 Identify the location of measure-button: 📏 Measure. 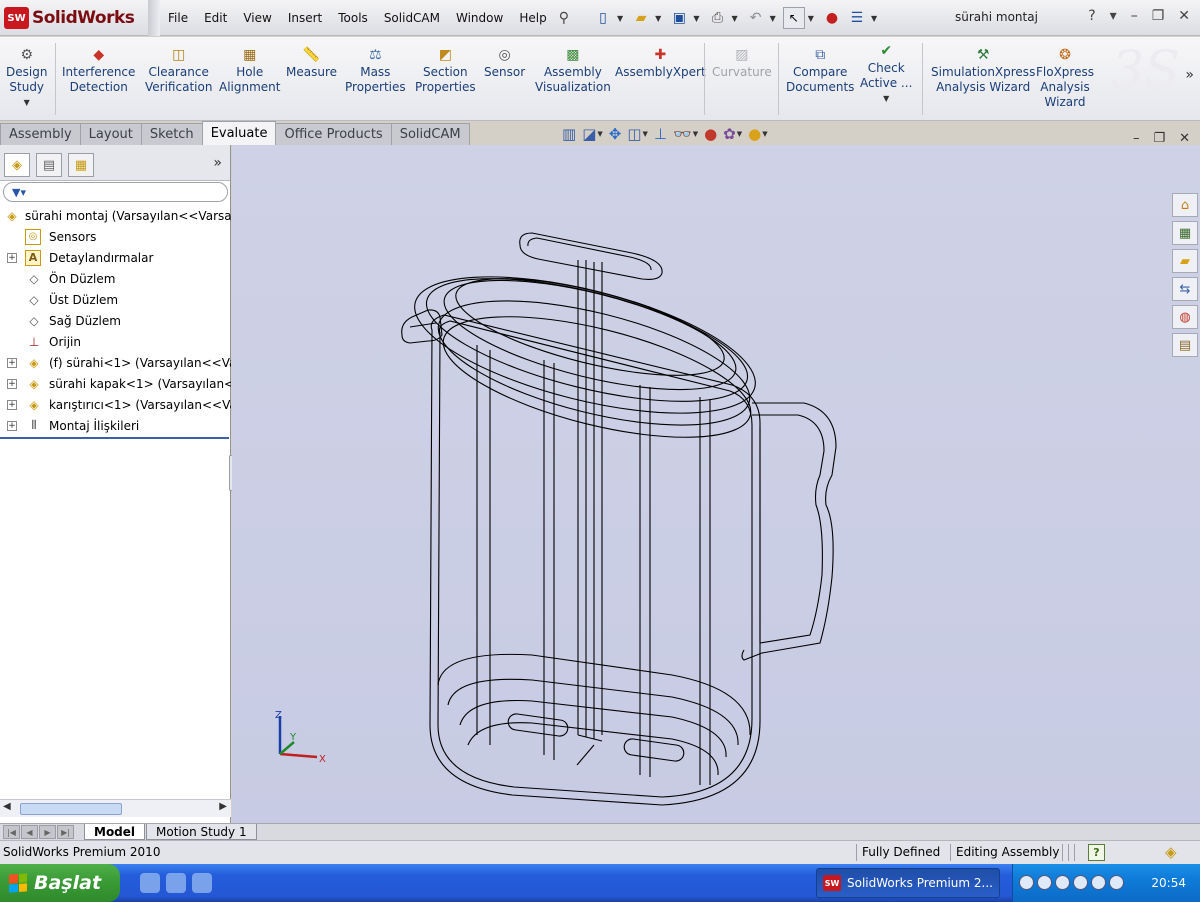
(311, 60).